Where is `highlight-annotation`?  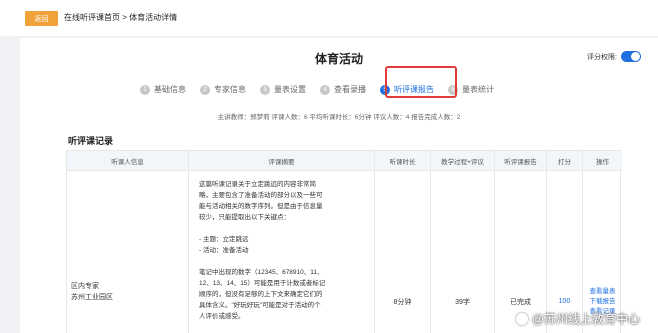 highlight-annotation is located at coordinates (421, 82).